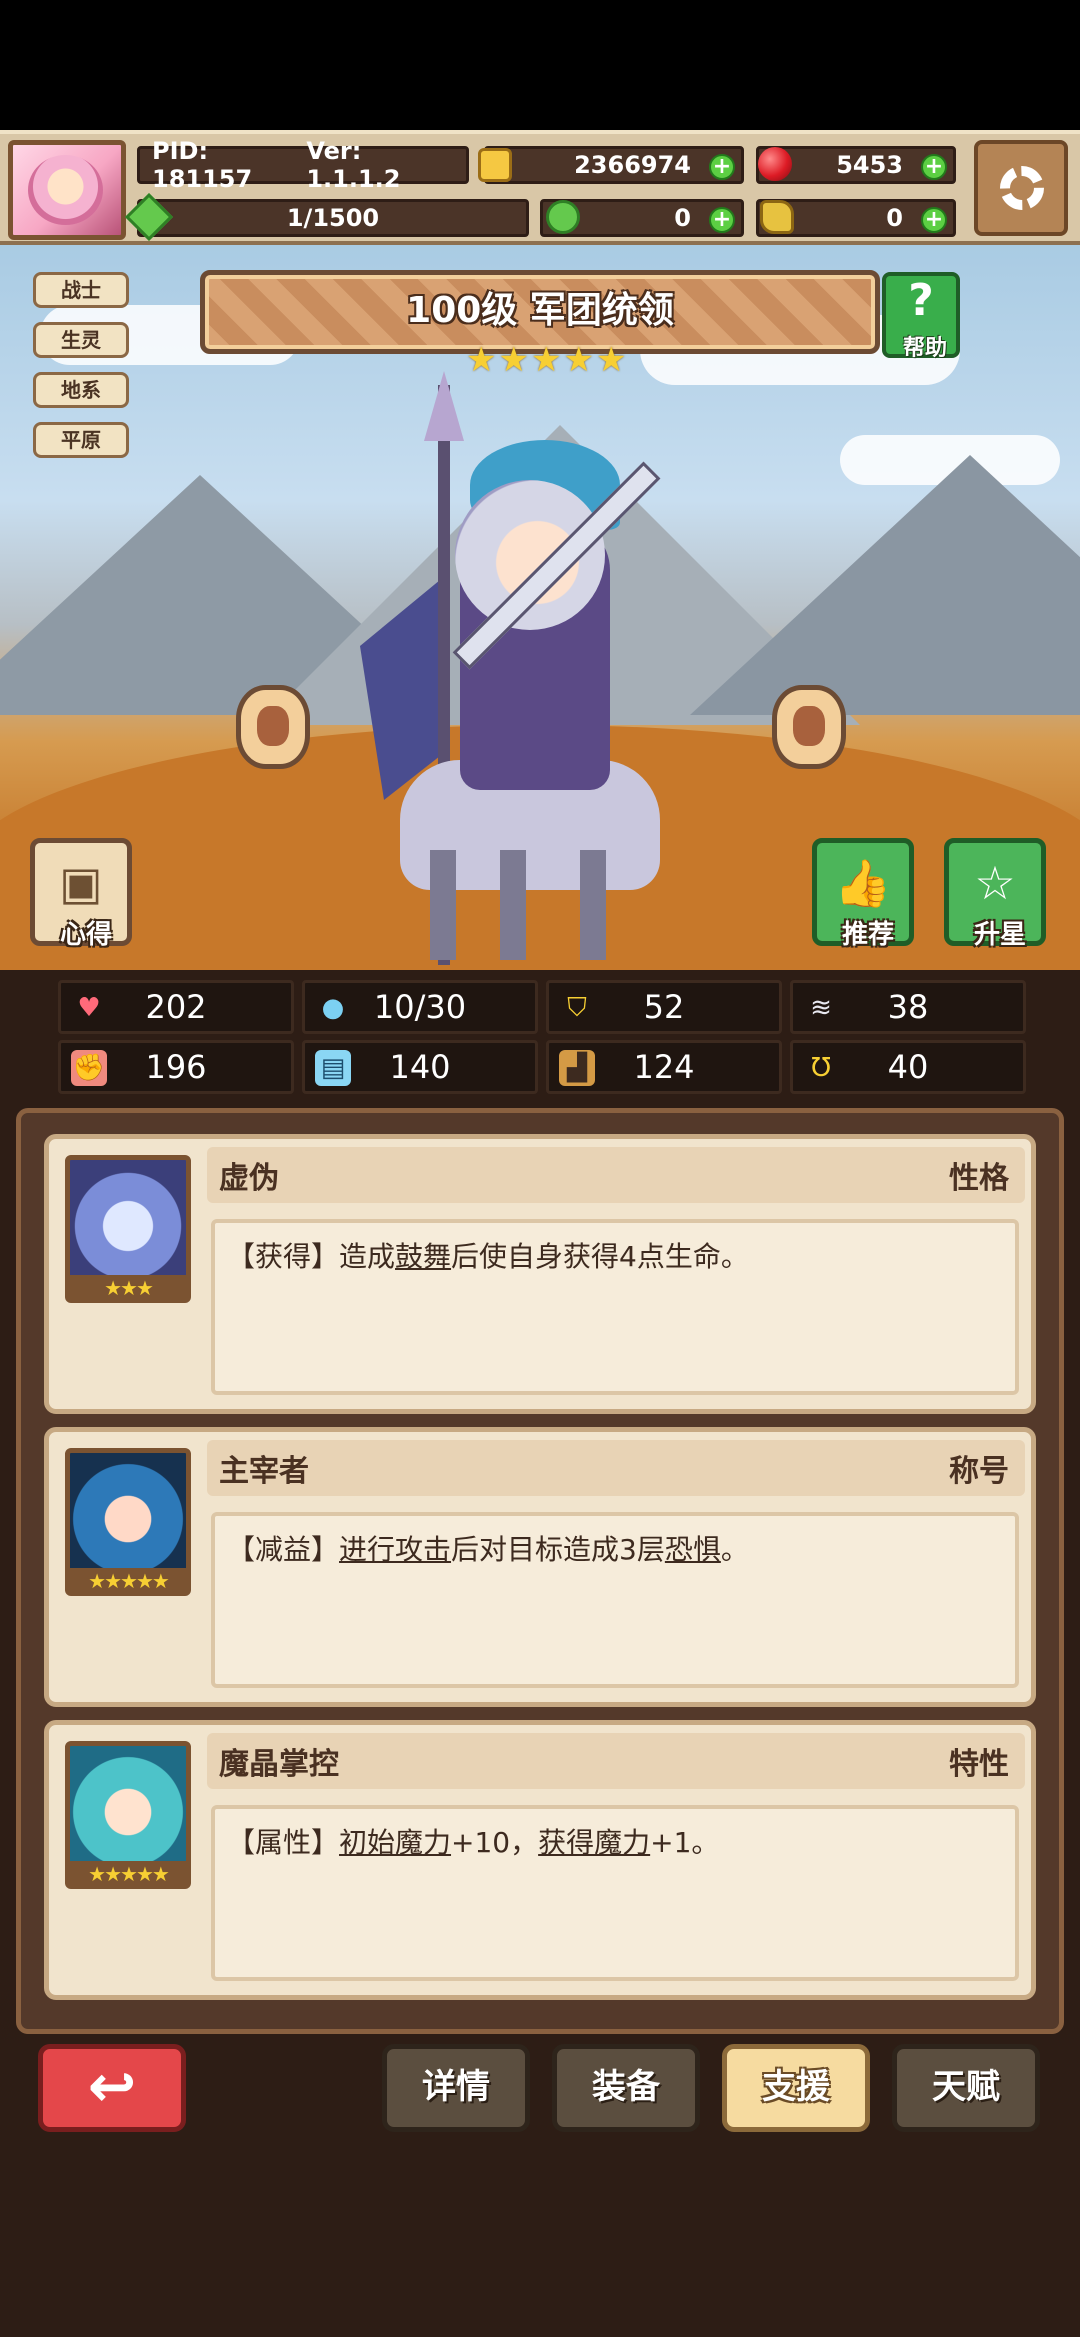  I want to click on tag-element: 地系, so click(81, 390).